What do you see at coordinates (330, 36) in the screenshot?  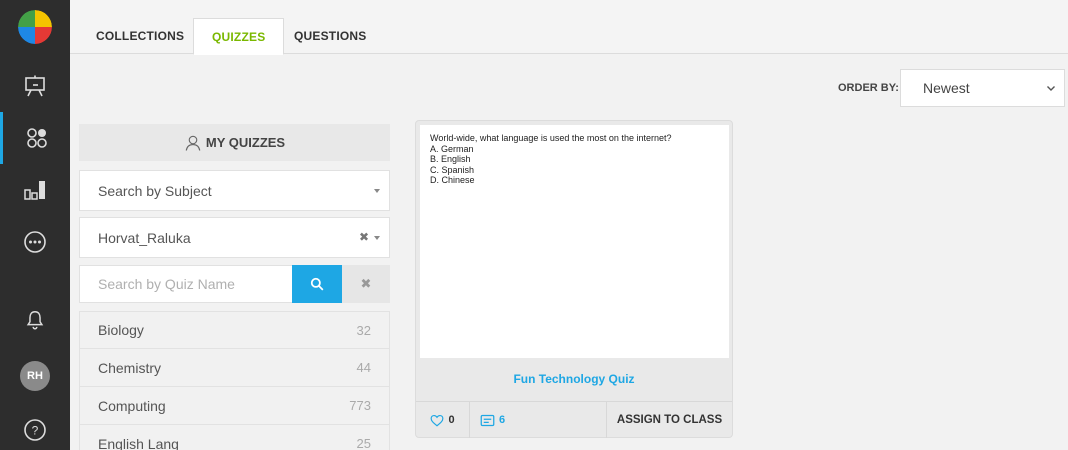 I see `tab-questions: QUESTIONS` at bounding box center [330, 36].